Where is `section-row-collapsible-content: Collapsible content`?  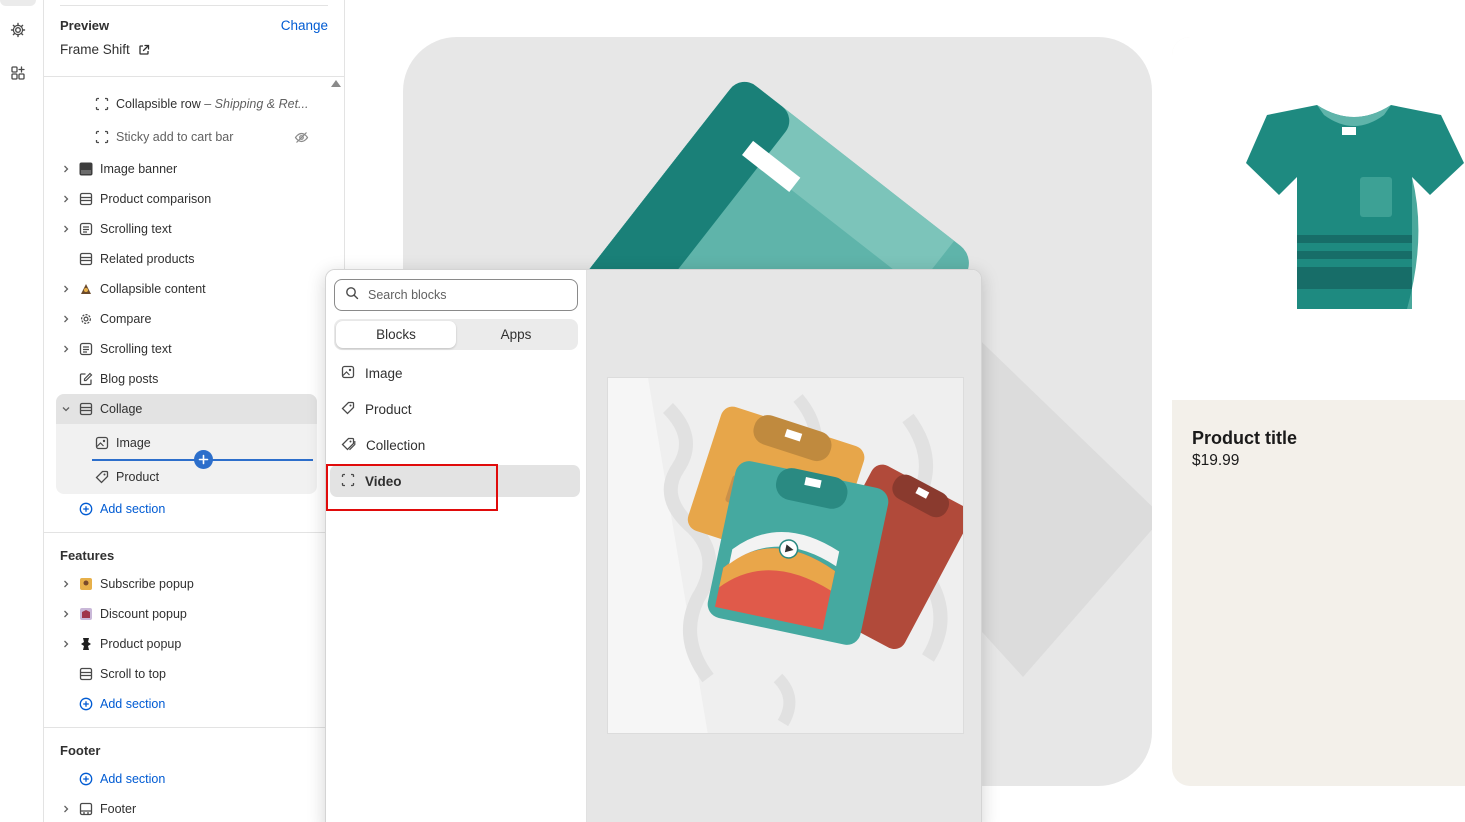 section-row-collapsible-content: Collapsible content is located at coordinates (194, 289).